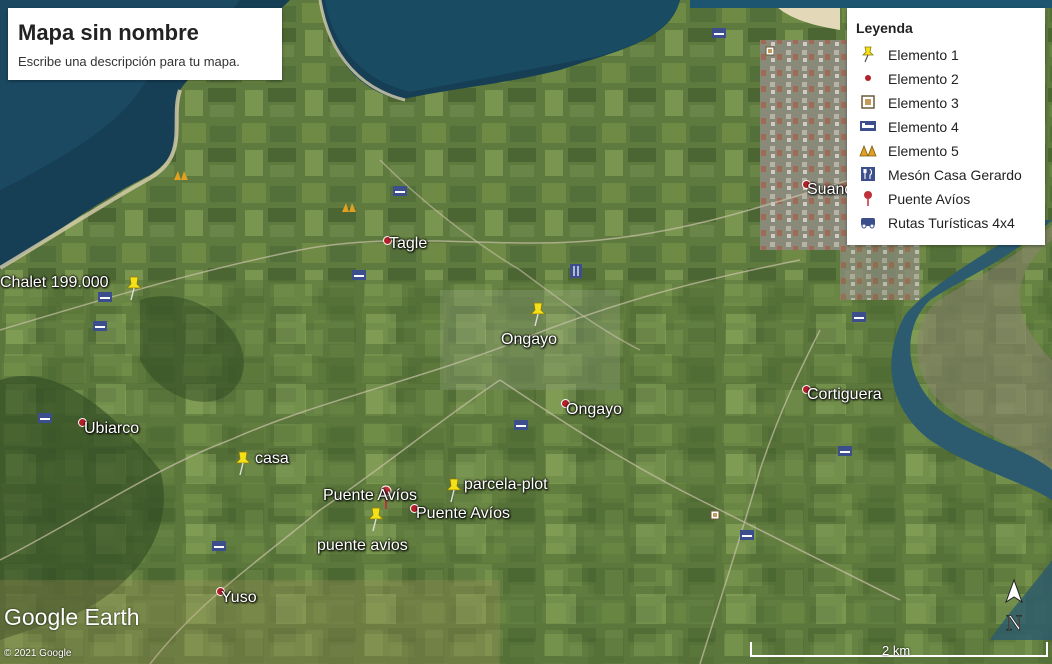  I want to click on place-label-suances: Suances, so click(827, 189).